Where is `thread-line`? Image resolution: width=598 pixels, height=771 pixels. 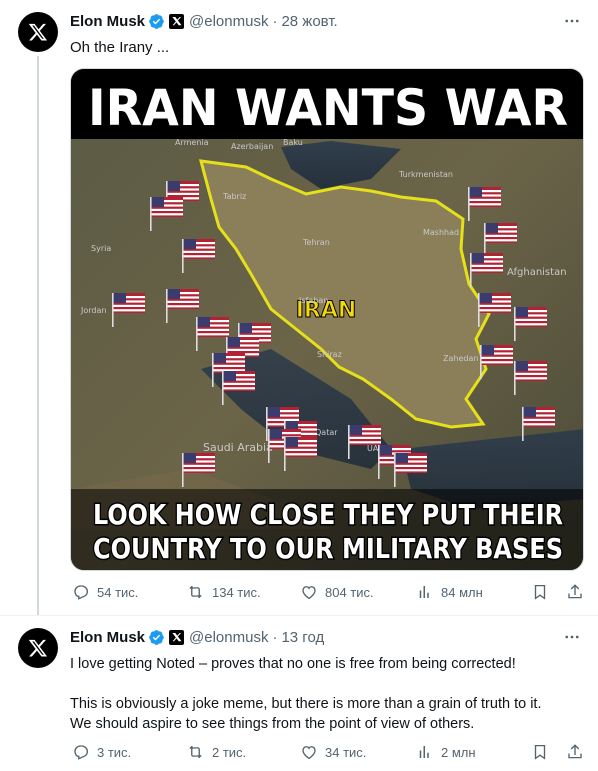
thread-line is located at coordinates (38, 336).